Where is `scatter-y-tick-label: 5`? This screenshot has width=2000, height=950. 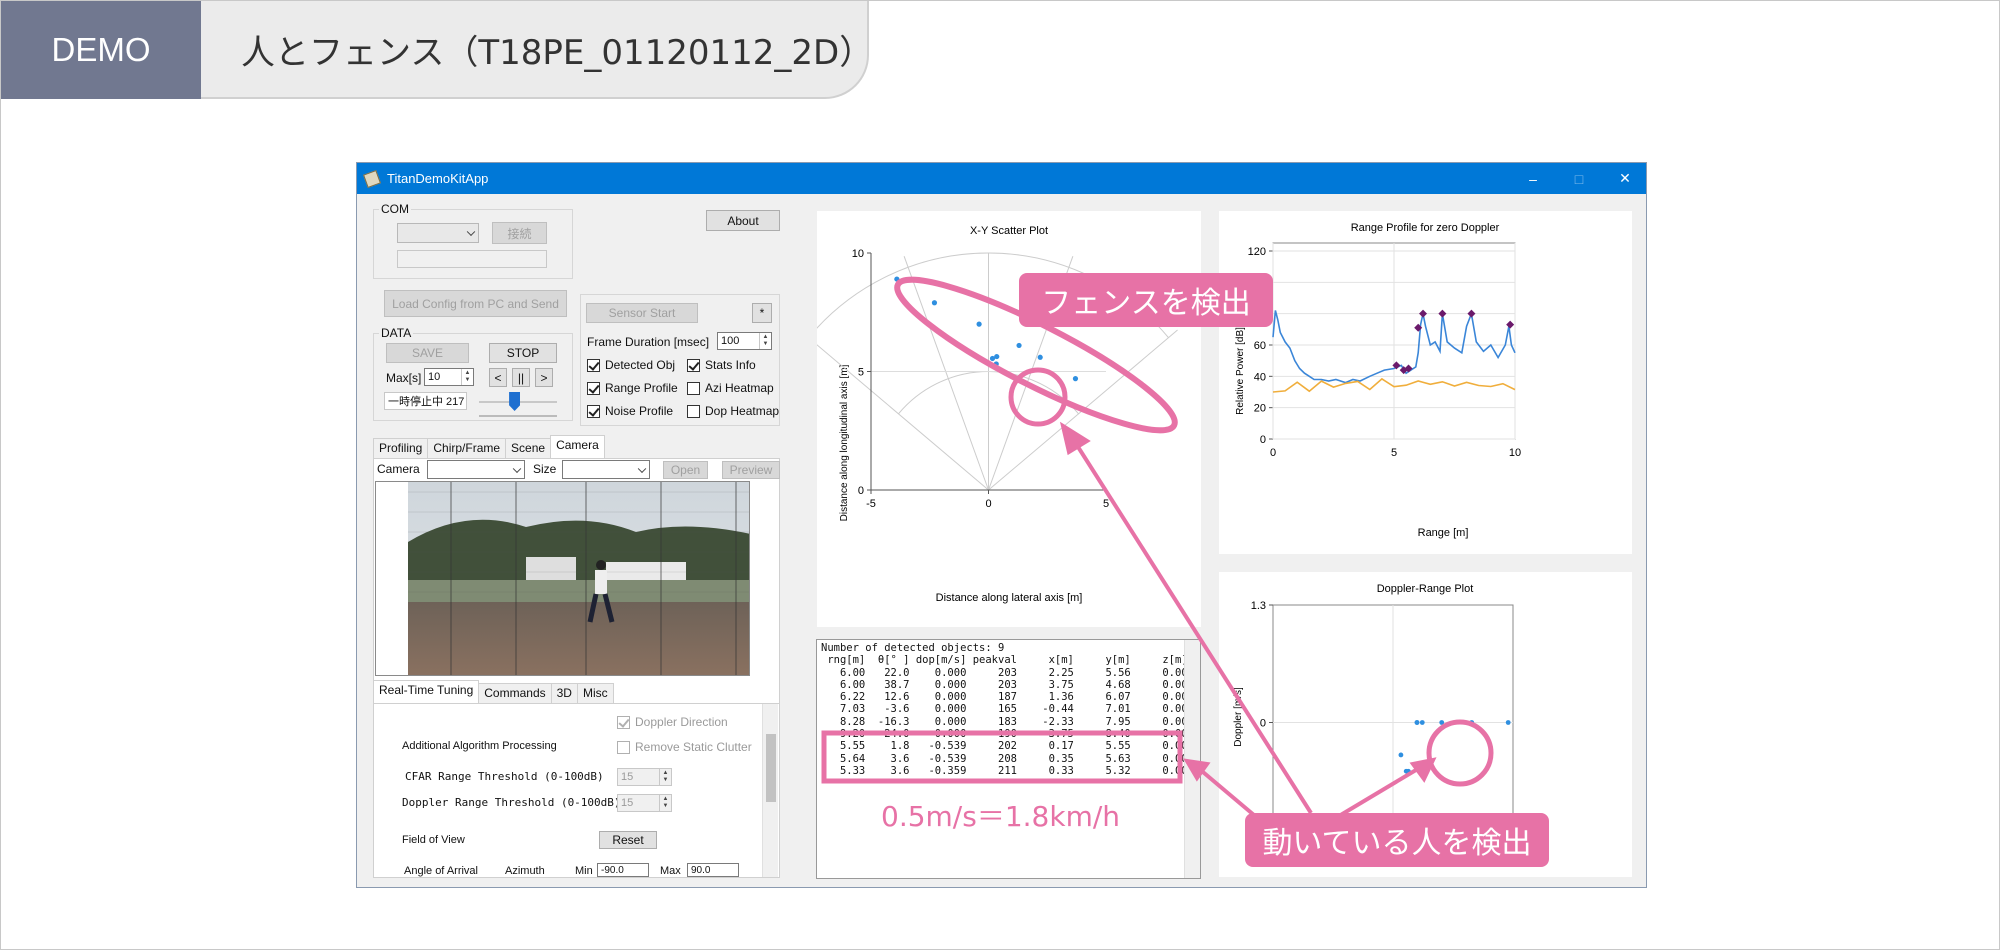 scatter-y-tick-label: 5 is located at coordinates (861, 373).